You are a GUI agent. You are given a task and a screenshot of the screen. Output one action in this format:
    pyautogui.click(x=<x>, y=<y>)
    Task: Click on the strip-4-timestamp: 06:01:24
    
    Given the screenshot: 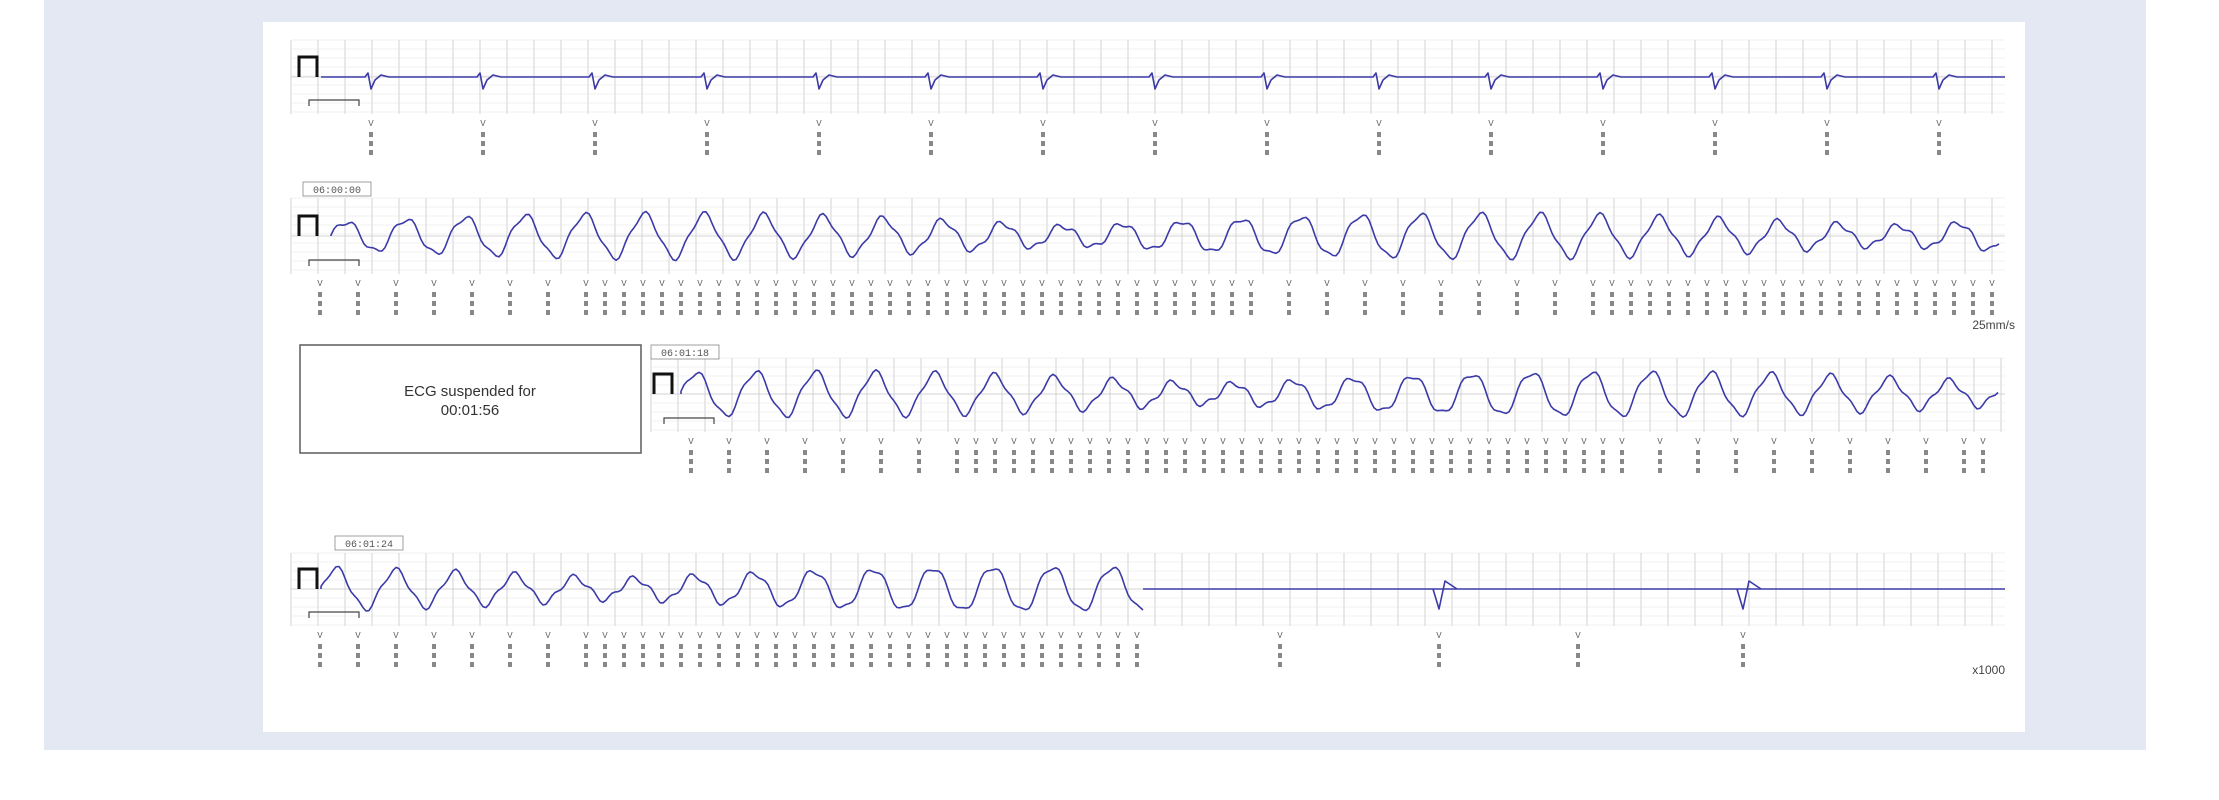 What is the action you would take?
    pyautogui.click(x=369, y=543)
    